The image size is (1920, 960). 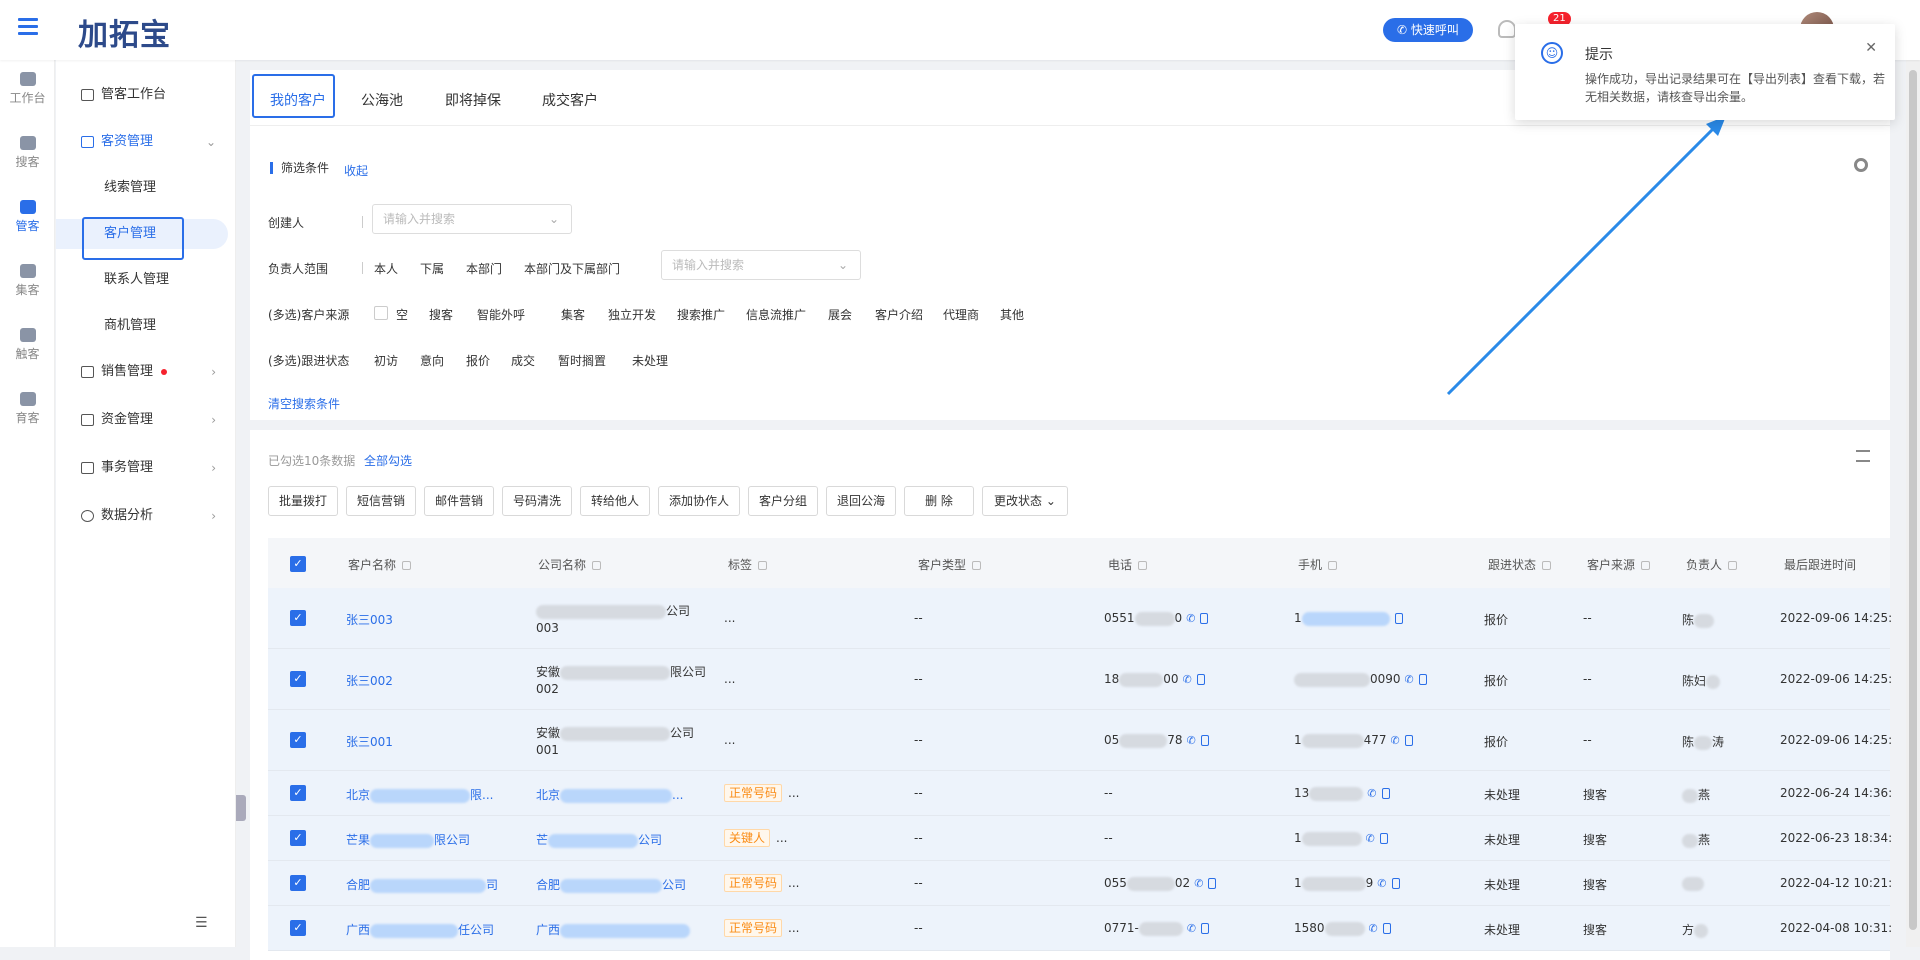 I want to click on collapse-menu-icon: ☰, so click(x=201, y=923).